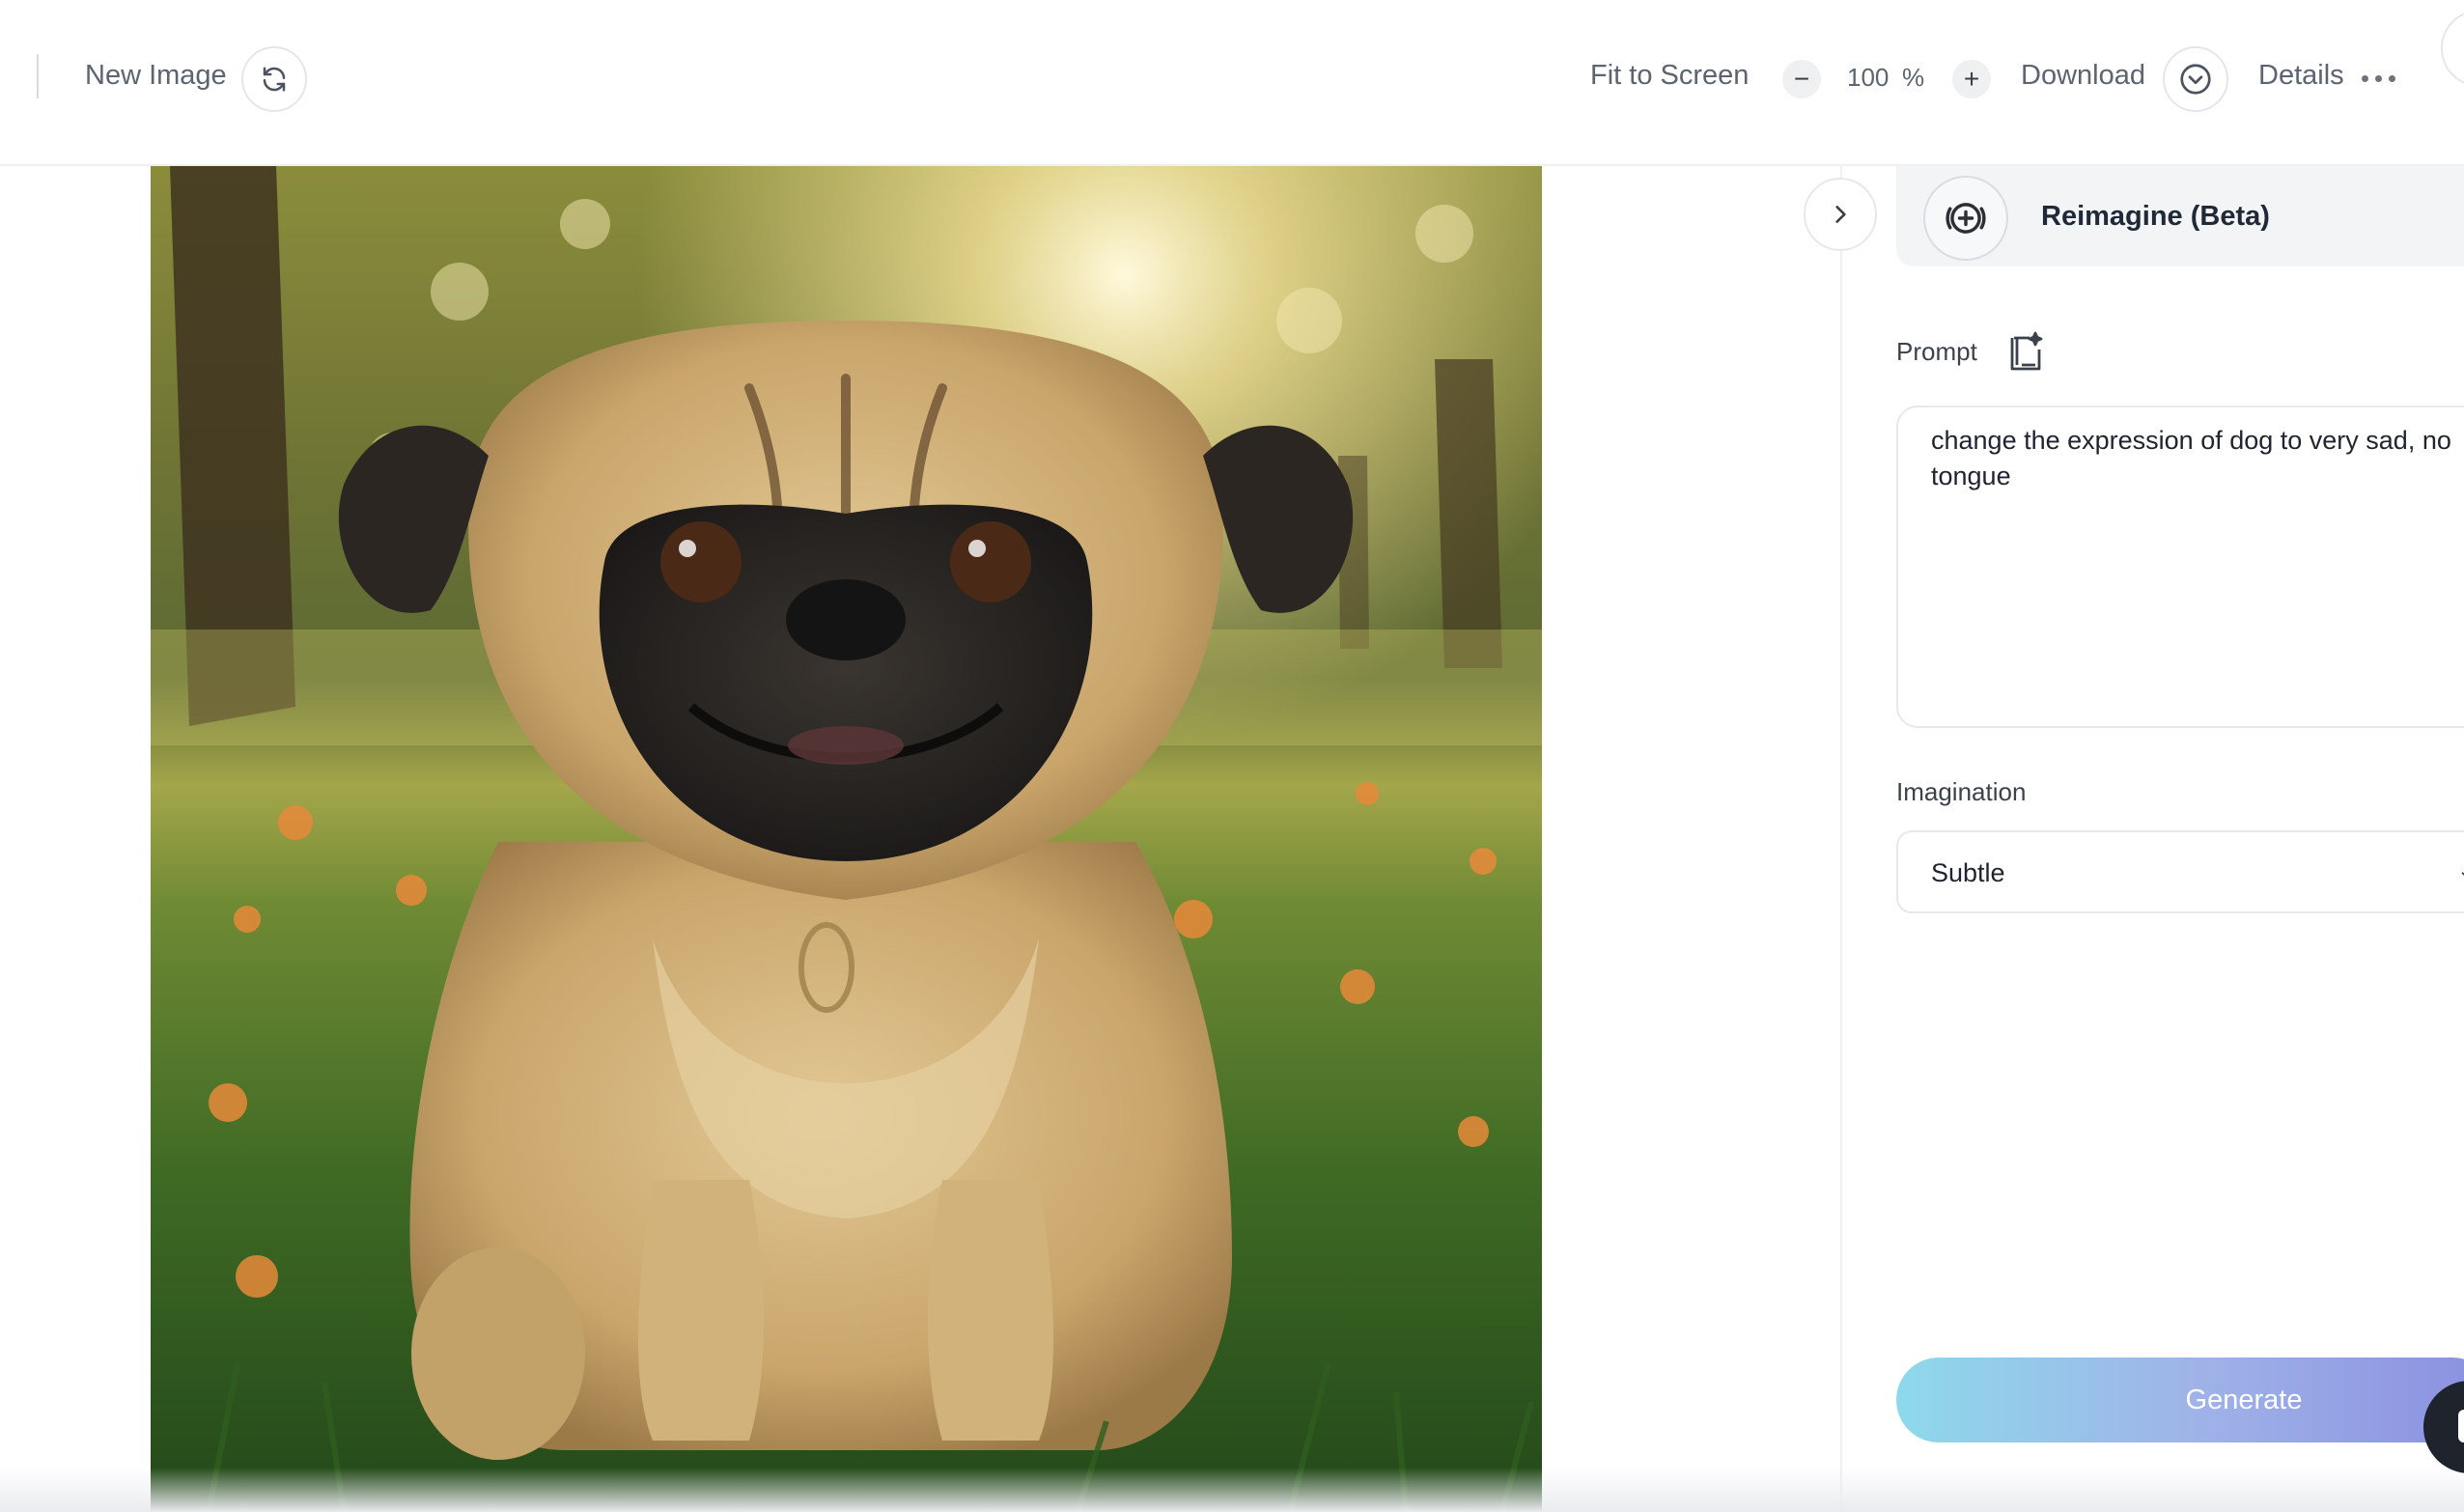 The height and width of the screenshot is (1512, 2464). I want to click on imagination-select: Subtle, so click(2180, 872).